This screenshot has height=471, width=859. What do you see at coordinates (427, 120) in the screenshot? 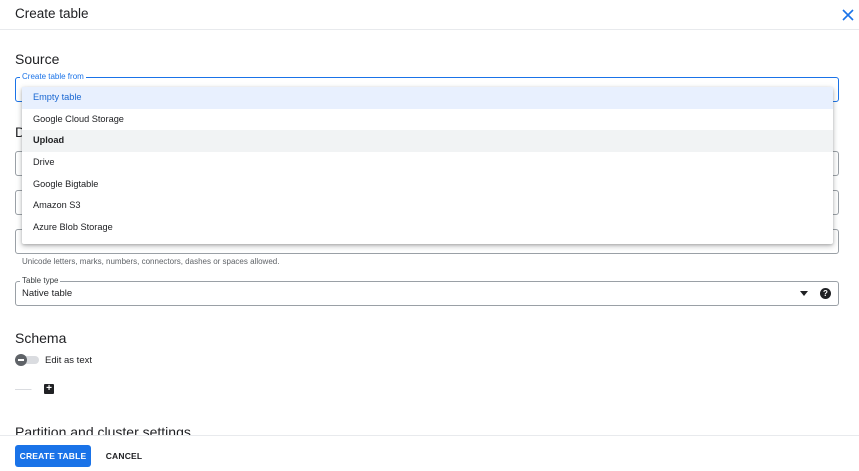
I see `menu-item-google-cloud-storage: Google Cloud Storage` at bounding box center [427, 120].